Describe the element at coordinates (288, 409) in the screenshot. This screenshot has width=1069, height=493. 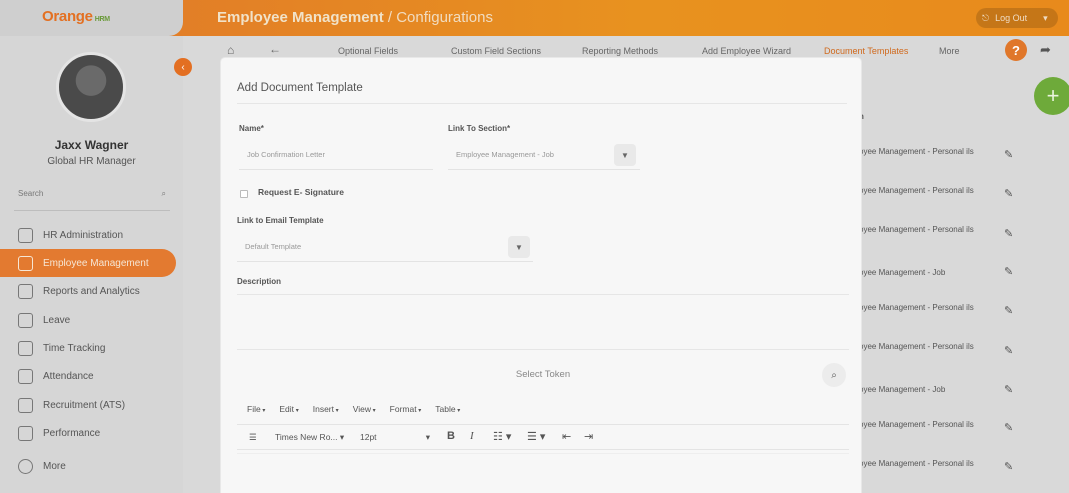
I see `menu-edit: Edit` at that location.